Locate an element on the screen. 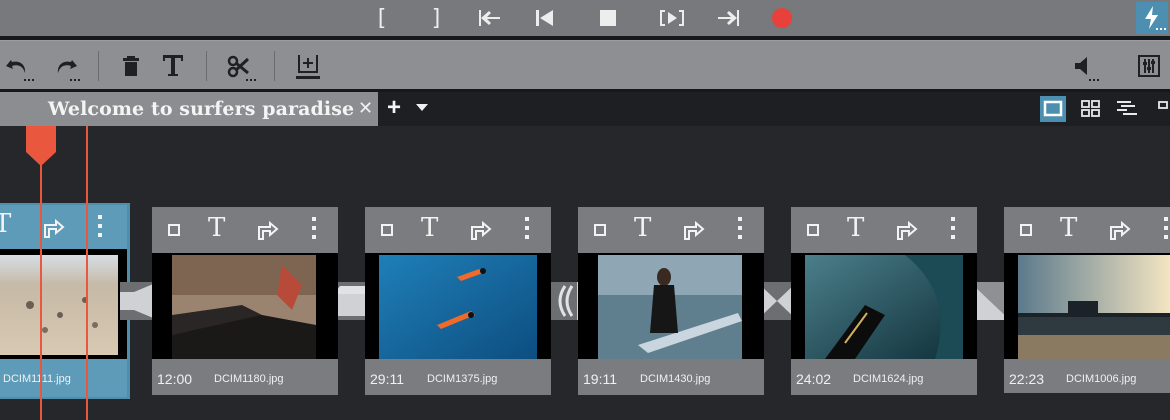 The image size is (1170, 420). record-button is located at coordinates (782, 18).